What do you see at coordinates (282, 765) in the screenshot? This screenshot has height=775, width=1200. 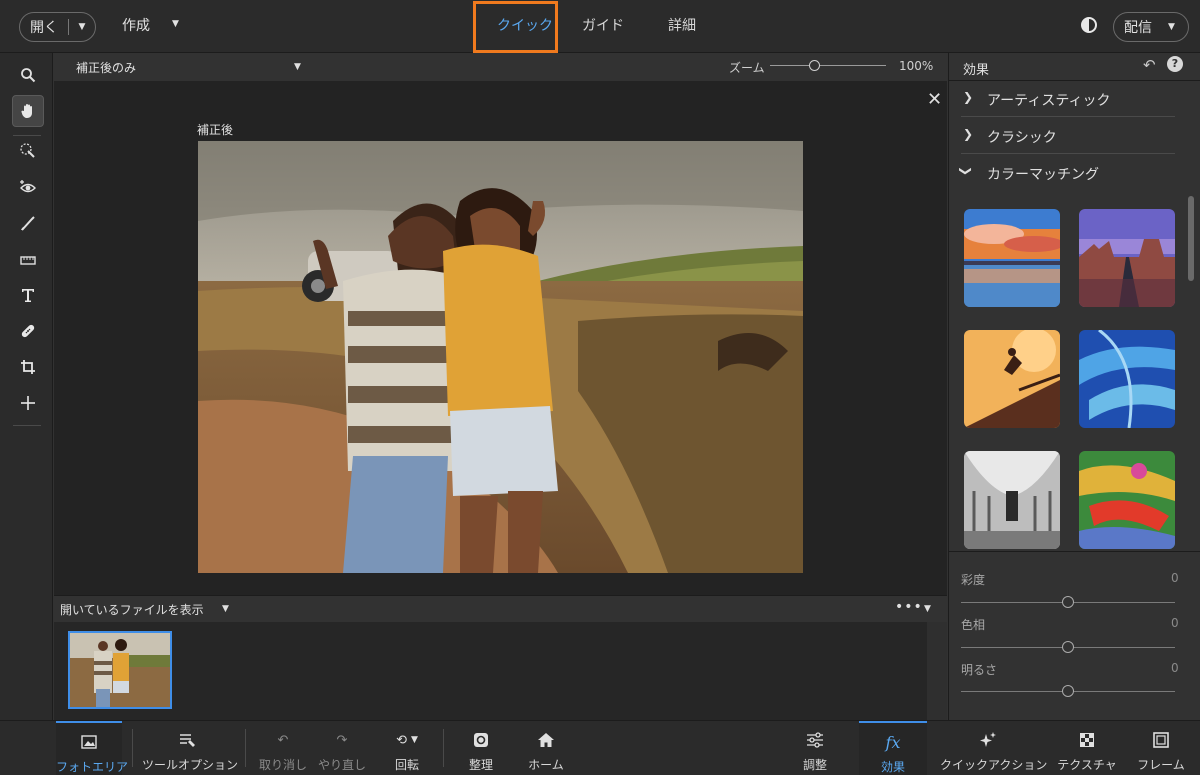 I see `undo-label: 取り消し` at bounding box center [282, 765].